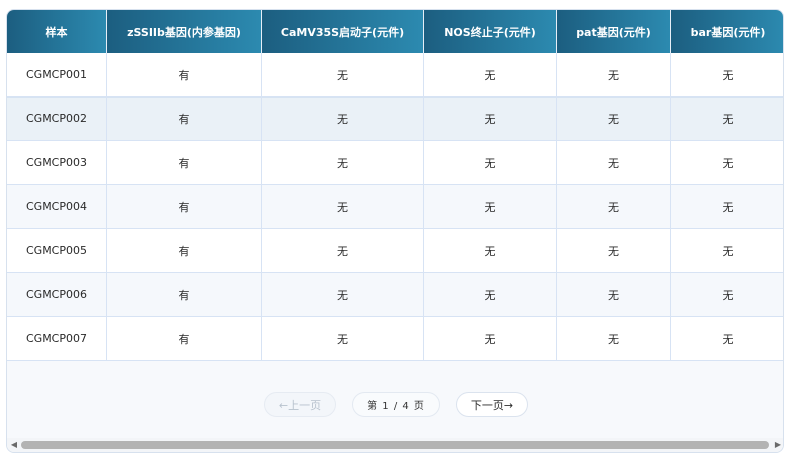 The height and width of the screenshot is (459, 791). Describe the element at coordinates (727, 31) in the screenshot. I see `header-bar-gene: bar基因(元件)` at that location.